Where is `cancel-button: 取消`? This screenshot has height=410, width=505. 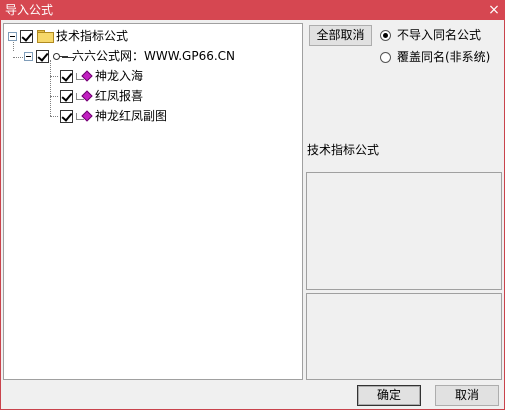
cancel-button: 取消 is located at coordinates (467, 395).